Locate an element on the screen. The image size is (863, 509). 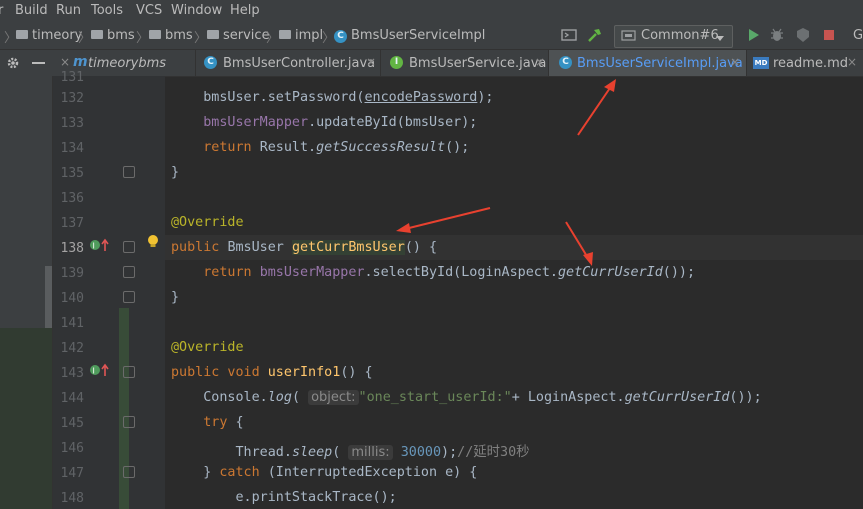
annotation-arrows is located at coordinates (506, 172).